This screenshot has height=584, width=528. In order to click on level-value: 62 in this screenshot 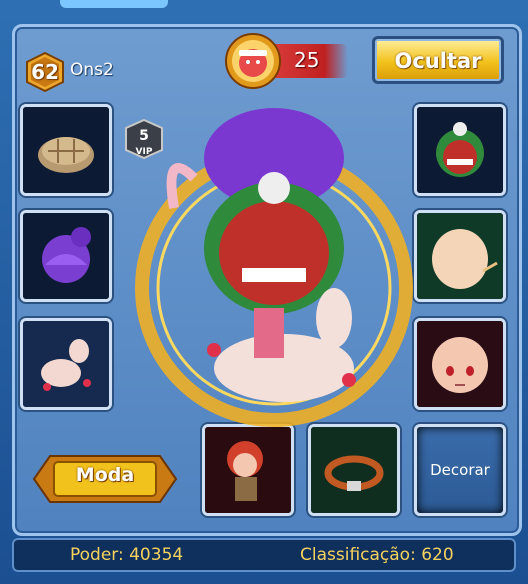, I will do `click(45, 72)`.